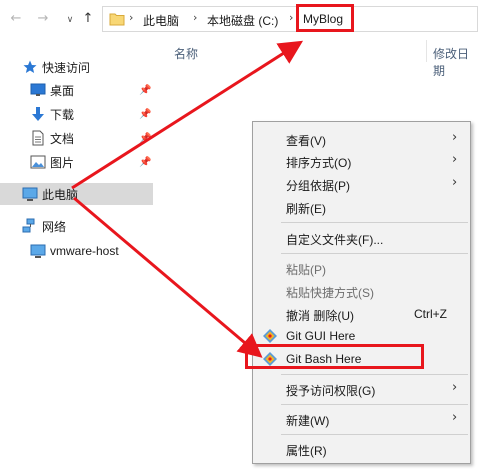 This screenshot has height=469, width=478. Describe the element at coordinates (88, 18) in the screenshot. I see `up-arrow-icon: ↑` at that location.